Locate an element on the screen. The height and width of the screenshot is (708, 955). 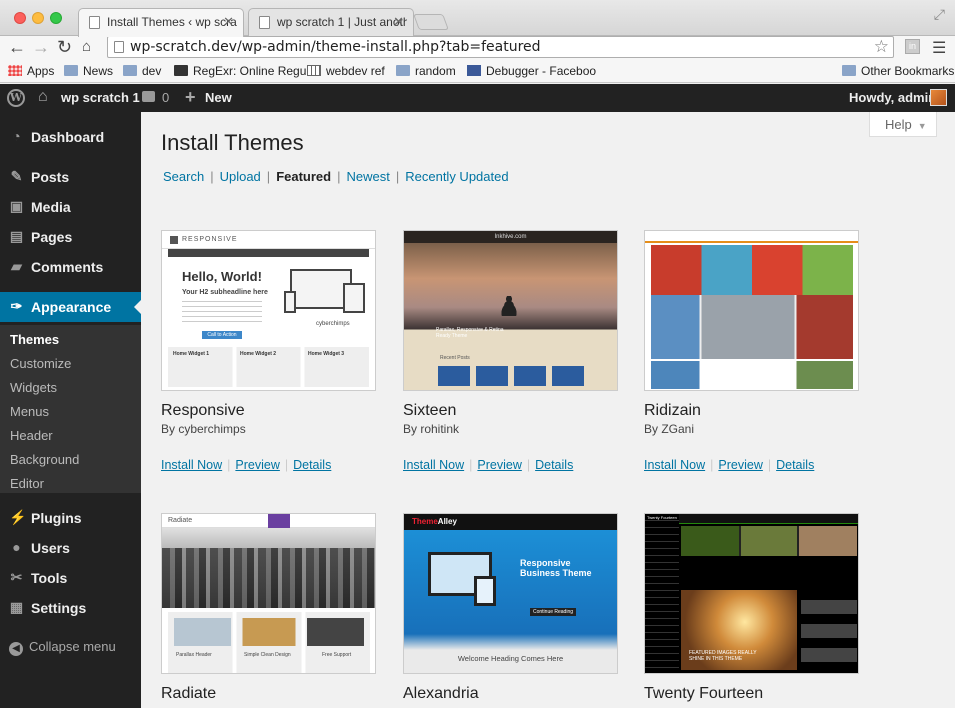
folder-icon is located at coordinates (130, 70).